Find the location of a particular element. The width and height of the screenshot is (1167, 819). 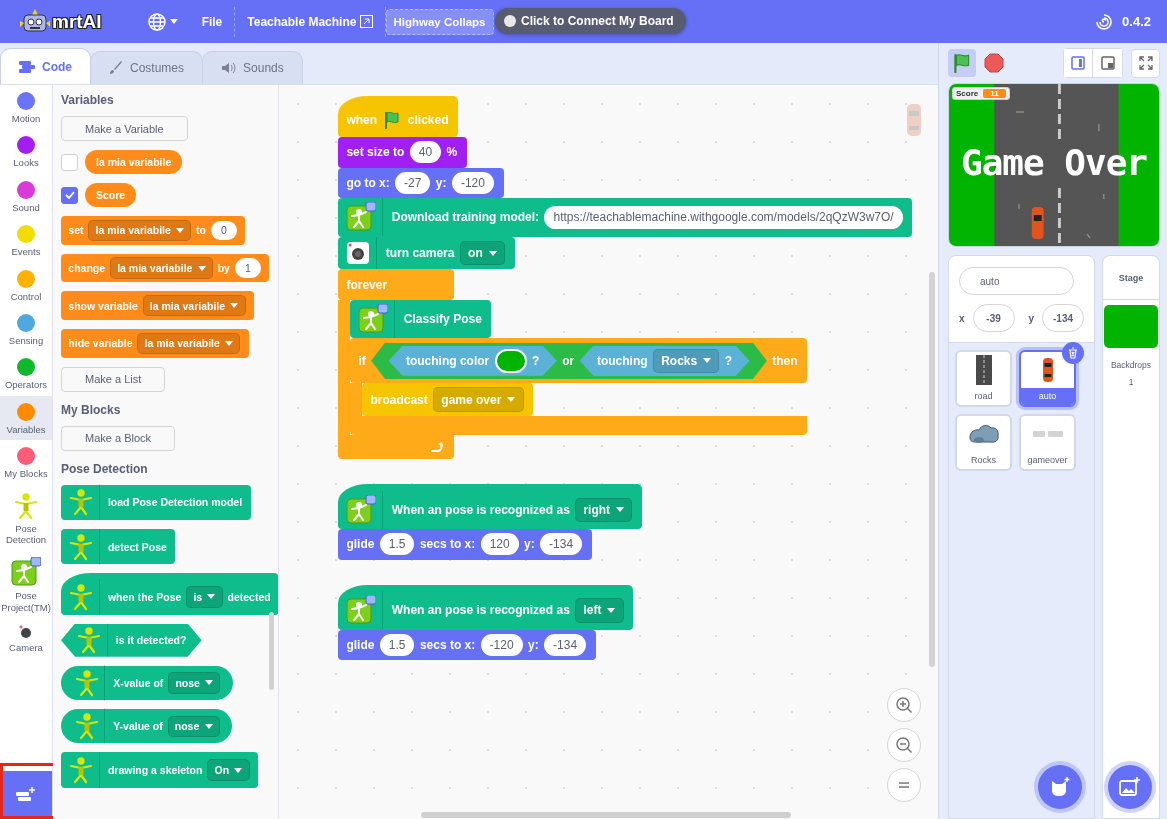

category-item: Sound is located at coordinates (26, 196).